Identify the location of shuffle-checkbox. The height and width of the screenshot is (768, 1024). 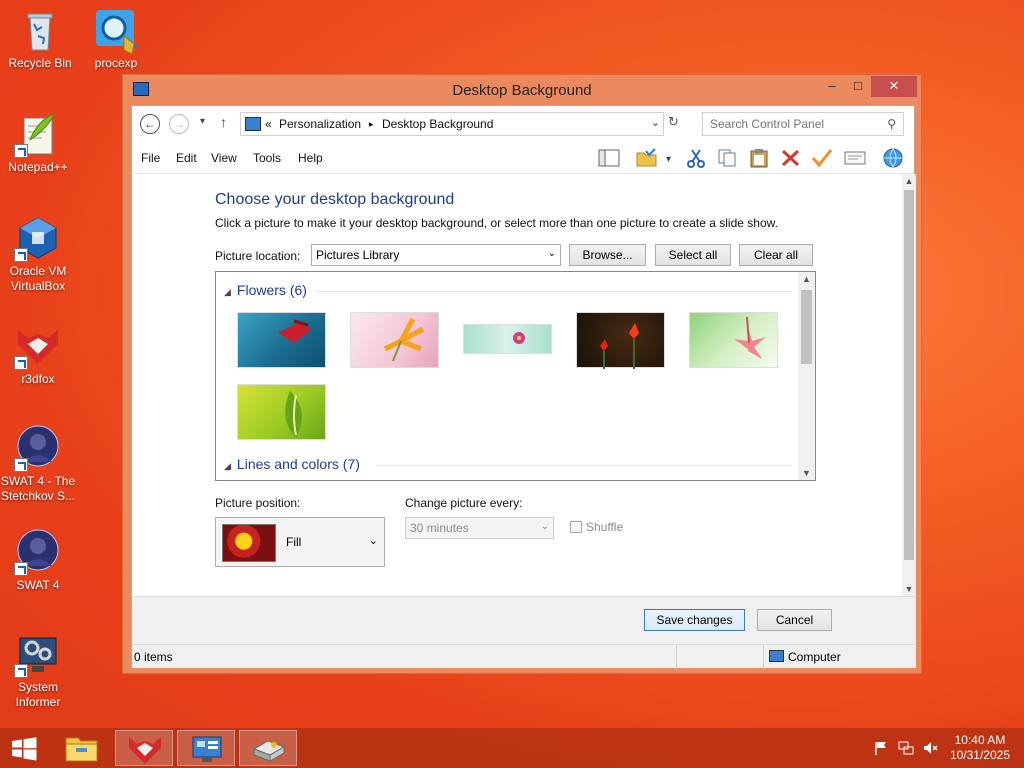
(576, 527).